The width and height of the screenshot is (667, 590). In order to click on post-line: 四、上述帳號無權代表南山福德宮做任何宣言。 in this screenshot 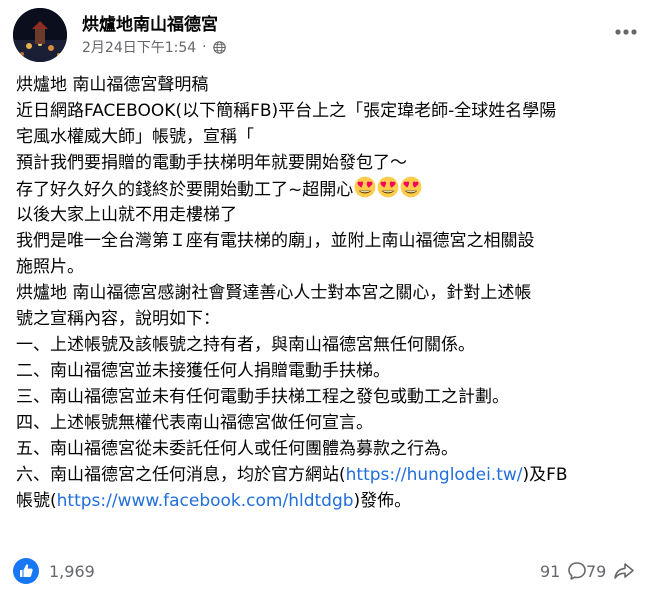, I will do `click(194, 423)`.